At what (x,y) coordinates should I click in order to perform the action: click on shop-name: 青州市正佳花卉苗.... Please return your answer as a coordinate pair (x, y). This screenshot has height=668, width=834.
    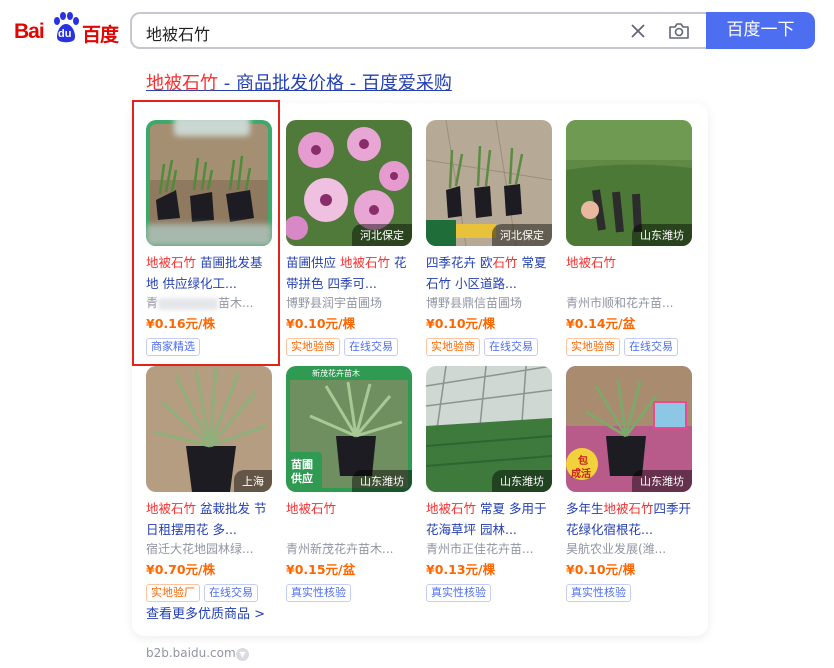
    Looking at the image, I should click on (489, 549).